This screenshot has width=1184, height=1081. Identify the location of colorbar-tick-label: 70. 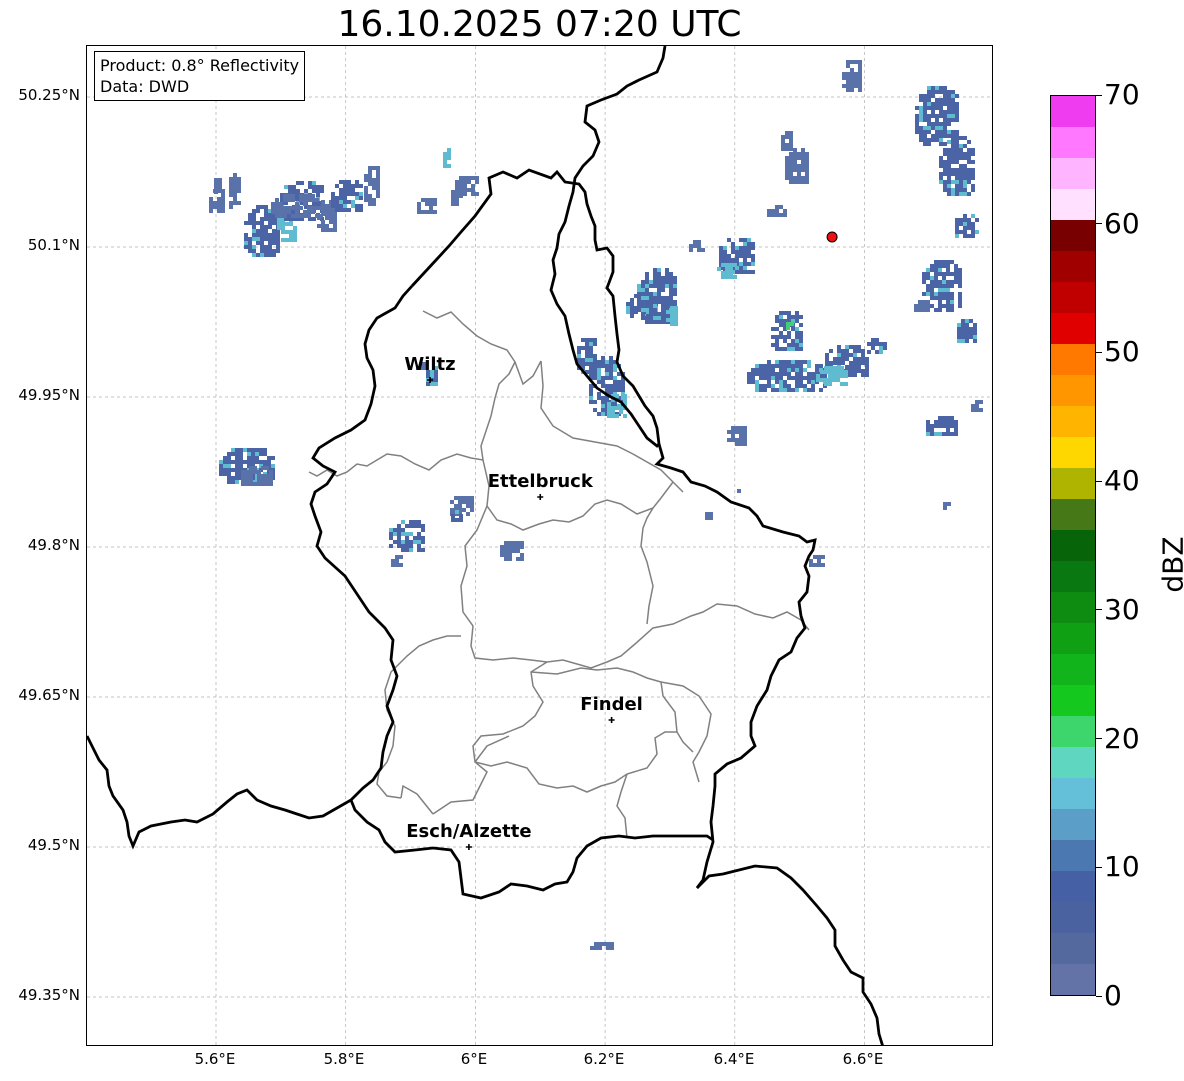
(1122, 94).